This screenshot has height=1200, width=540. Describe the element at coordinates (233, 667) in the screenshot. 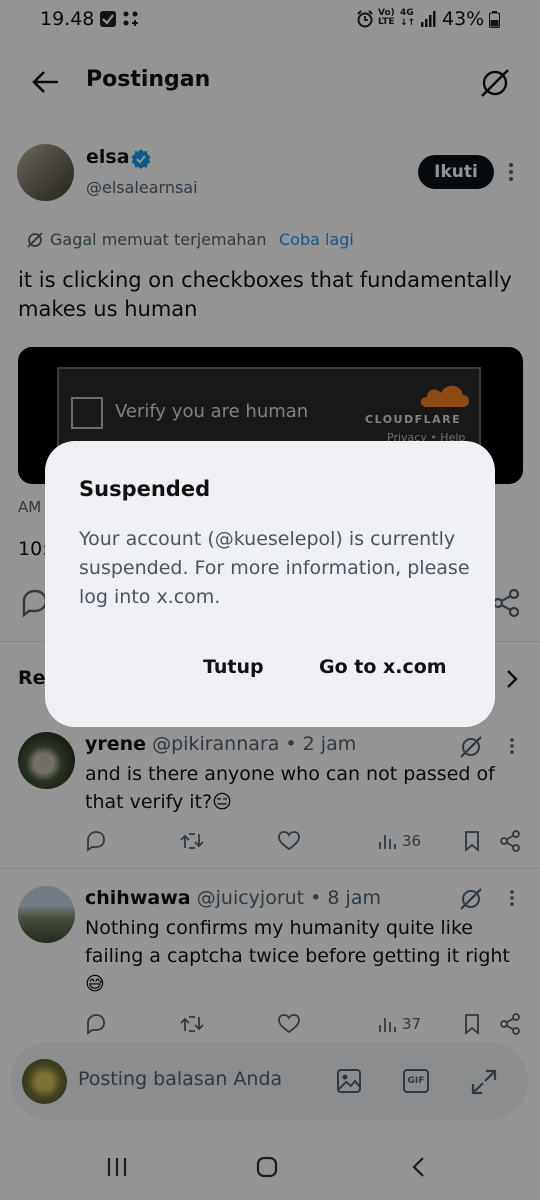

I see `close-button: Tutup` at that location.